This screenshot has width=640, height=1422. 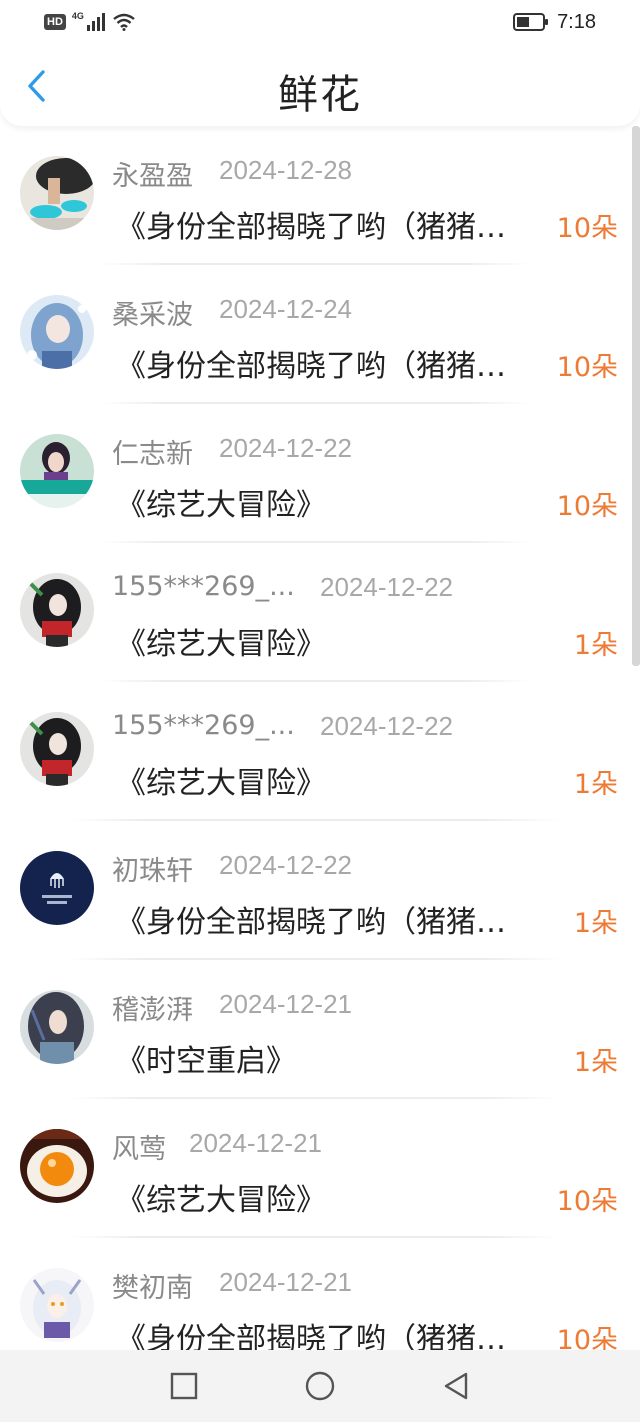 I want to click on circle-icon, so click(x=320, y=1386).